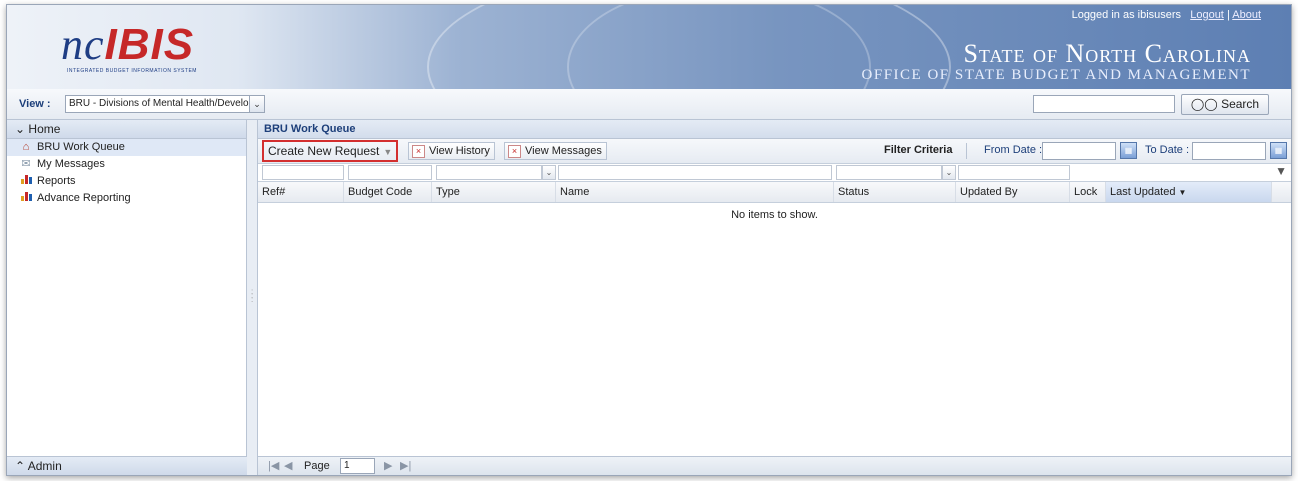 The height and width of the screenshot is (481, 1298). What do you see at coordinates (390, 172) in the screenshot?
I see `filter-budget-code` at bounding box center [390, 172].